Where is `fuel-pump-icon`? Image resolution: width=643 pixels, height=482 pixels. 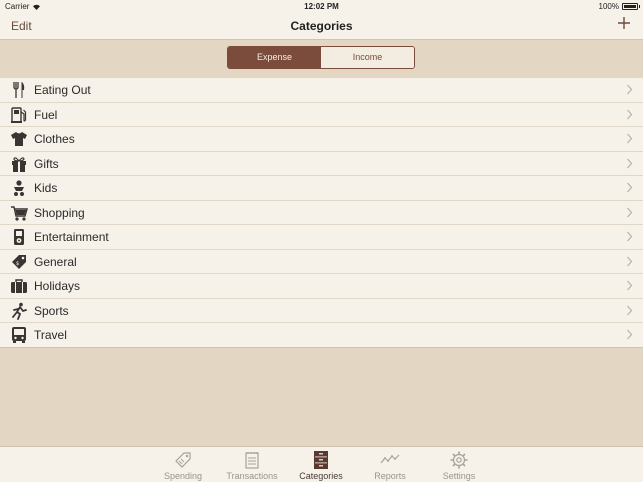
fuel-pump-icon is located at coordinates (19, 115).